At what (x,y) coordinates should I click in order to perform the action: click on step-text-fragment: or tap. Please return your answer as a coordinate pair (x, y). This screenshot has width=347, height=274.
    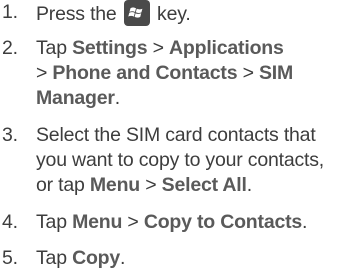
    Looking at the image, I should click on (60, 185).